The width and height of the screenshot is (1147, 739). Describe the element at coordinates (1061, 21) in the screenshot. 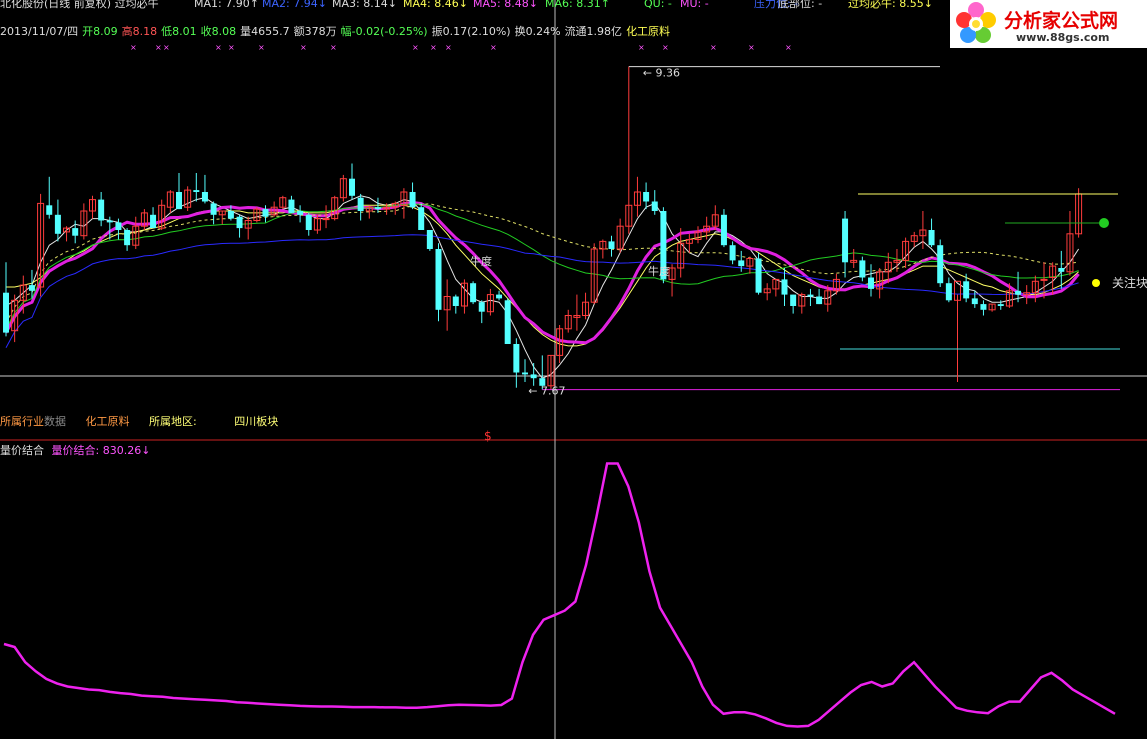

I see `logo-title: 分析家公式网` at that location.